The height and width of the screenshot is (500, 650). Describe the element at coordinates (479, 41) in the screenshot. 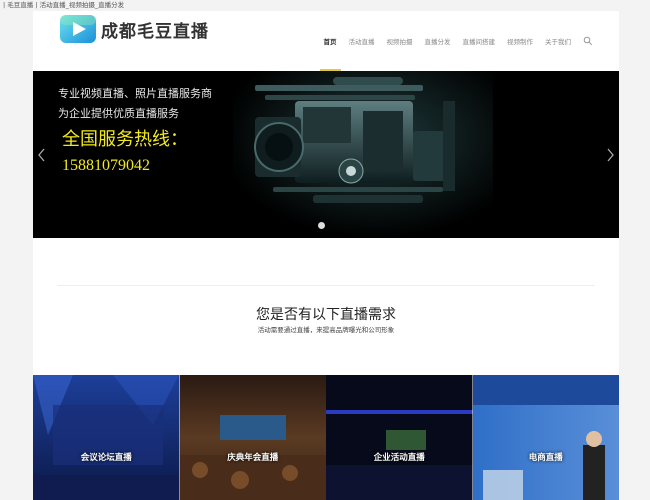

I see `nav-item-studio-setup: 直播间搭建` at that location.